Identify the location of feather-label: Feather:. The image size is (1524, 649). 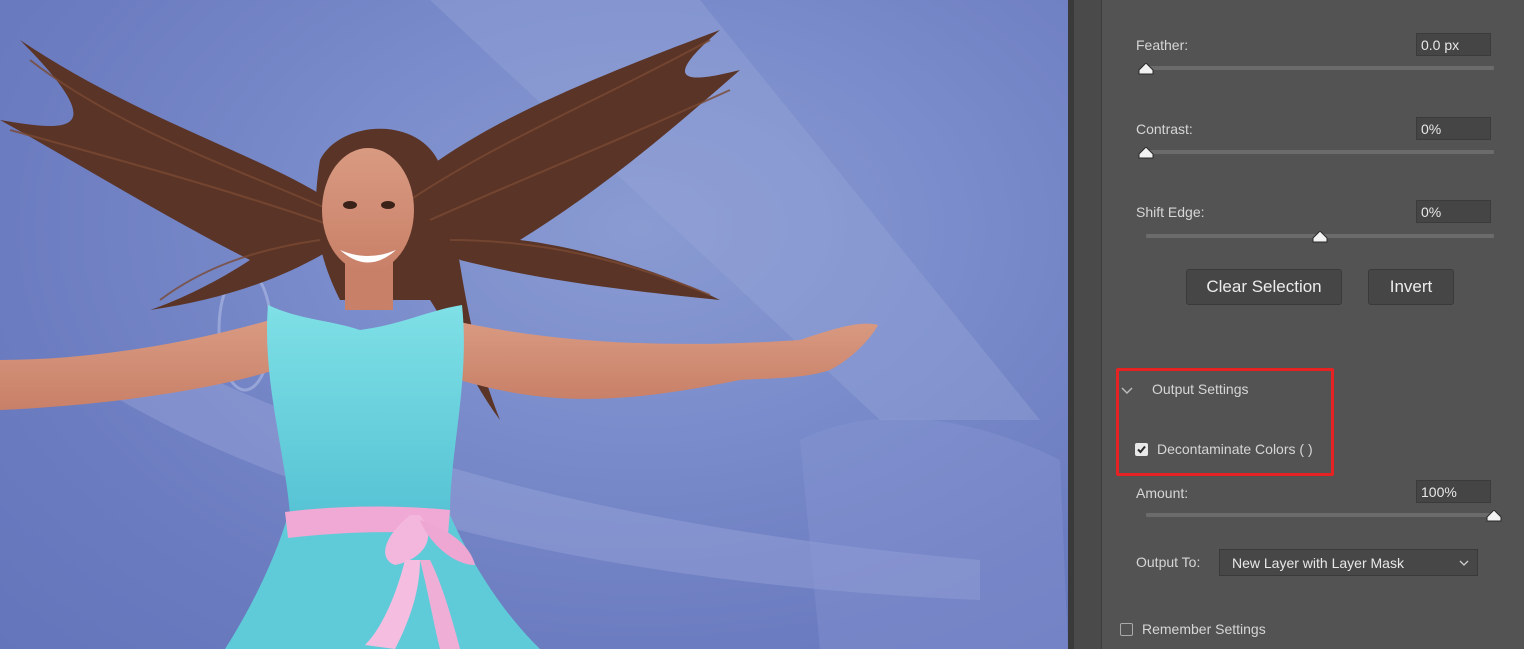
(1162, 45).